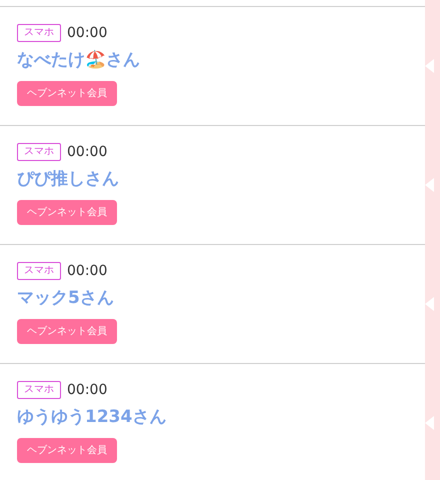  I want to click on user-name: ゆうゆう1234さん, so click(91, 417).